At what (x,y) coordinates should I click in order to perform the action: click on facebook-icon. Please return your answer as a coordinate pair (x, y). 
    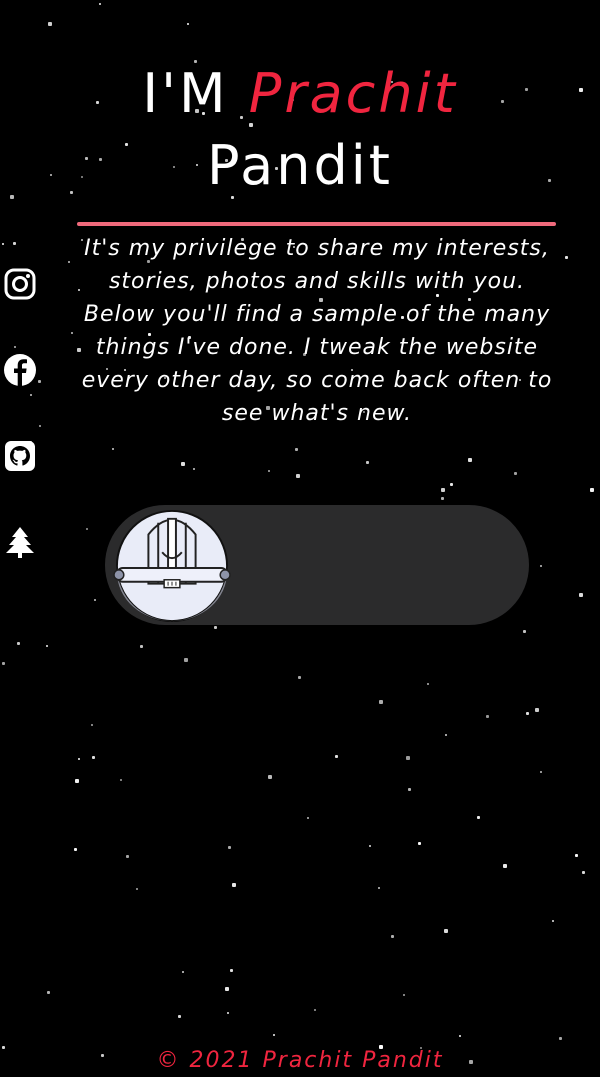
    Looking at the image, I should click on (20, 370).